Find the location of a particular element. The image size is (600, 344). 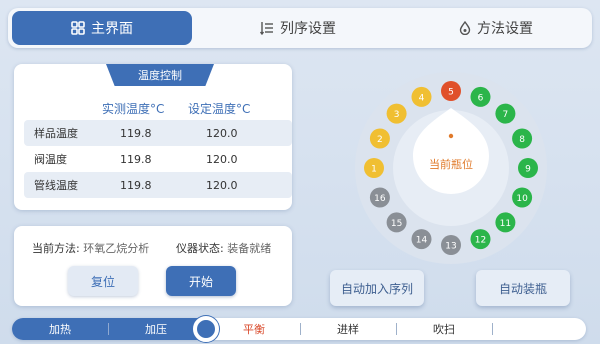

needle-marker is located at coordinates (451, 136).